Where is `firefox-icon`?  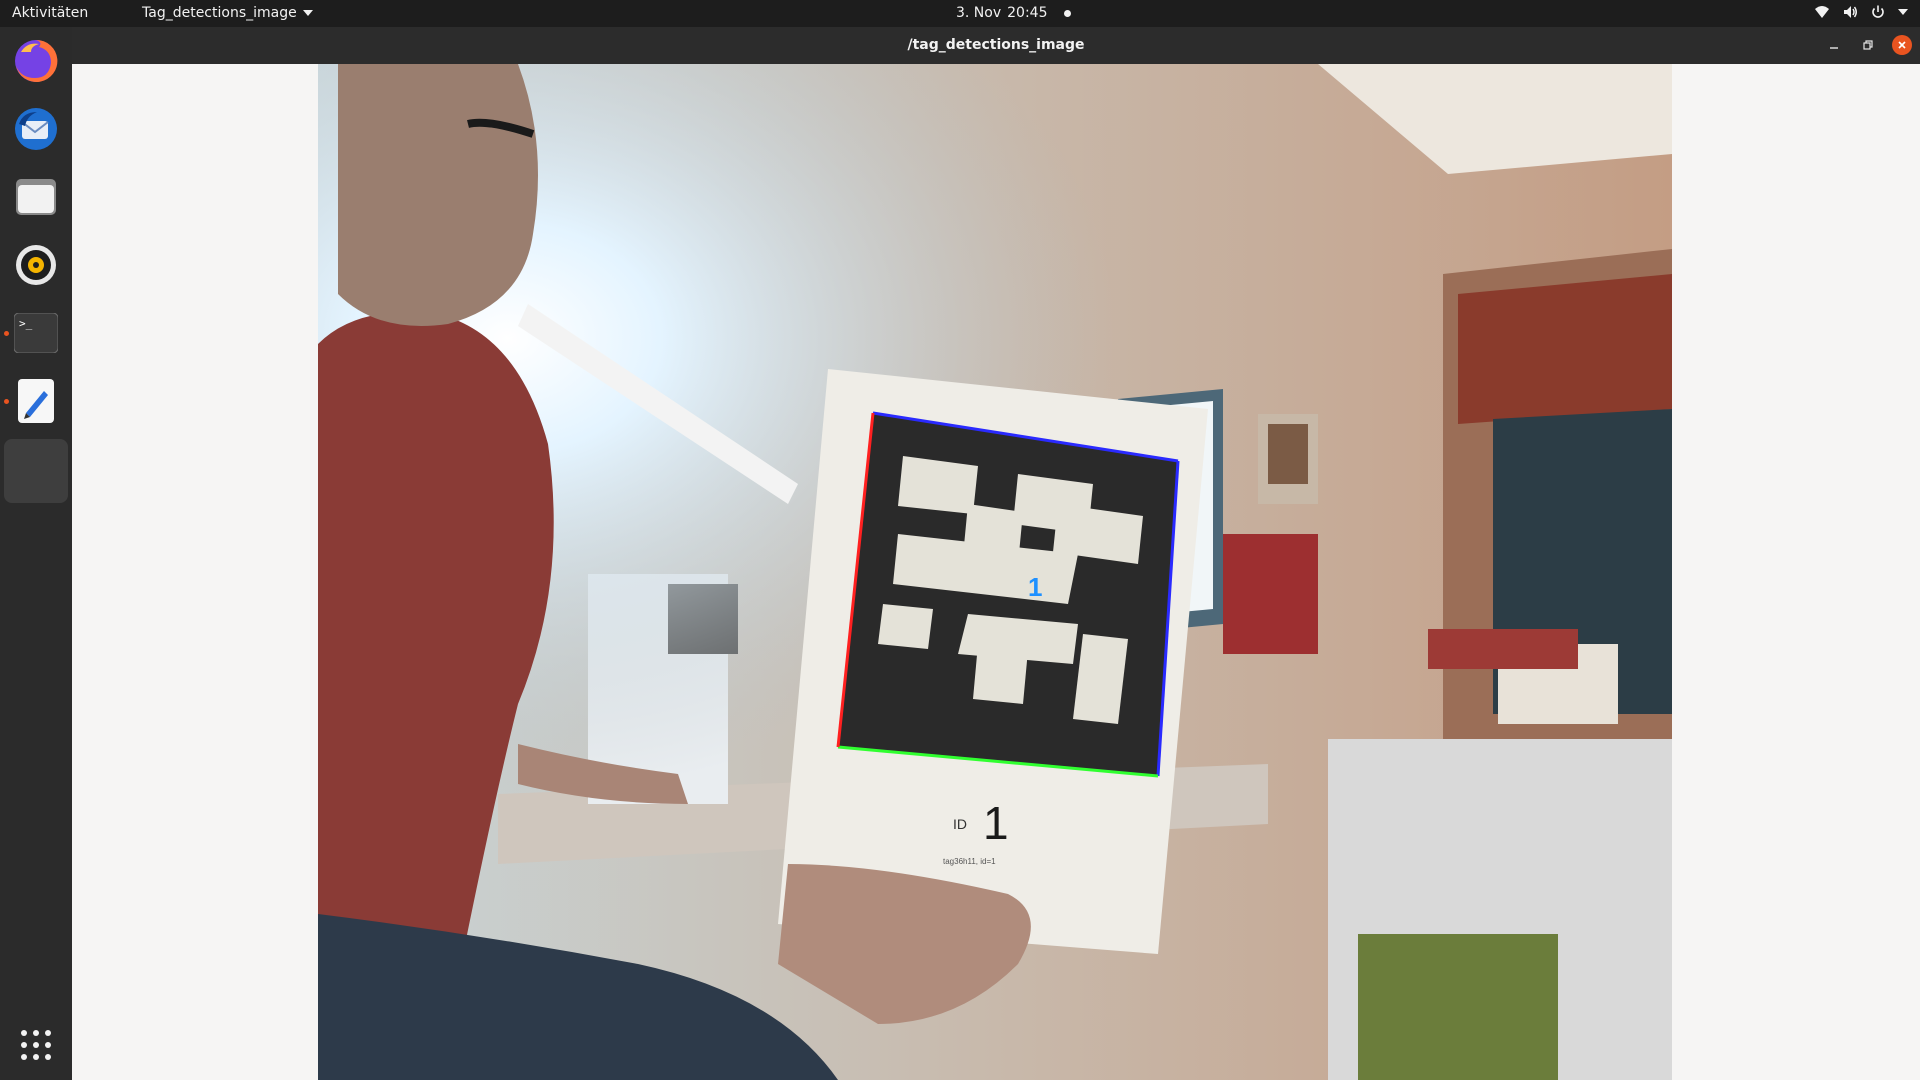
firefox-icon is located at coordinates (36, 60).